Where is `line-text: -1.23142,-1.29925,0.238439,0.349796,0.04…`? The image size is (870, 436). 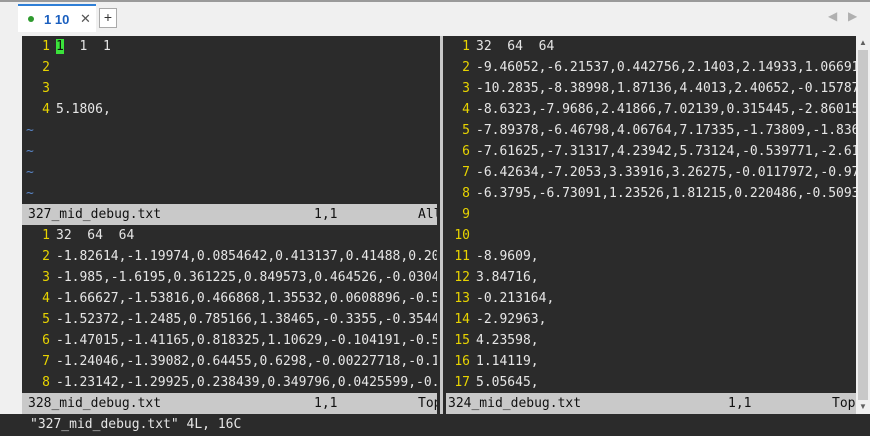
line-text: -1.23142,-1.29925,0.238439,0.349796,0.04… is located at coordinates (246, 382).